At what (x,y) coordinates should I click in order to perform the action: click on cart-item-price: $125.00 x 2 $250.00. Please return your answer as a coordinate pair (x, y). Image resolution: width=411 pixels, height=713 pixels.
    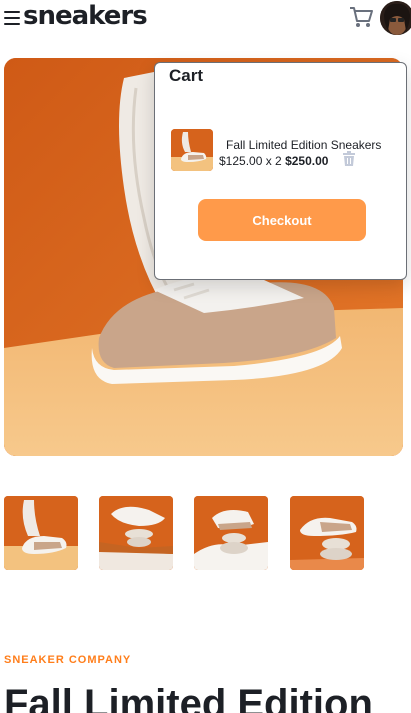
    Looking at the image, I should click on (273, 161).